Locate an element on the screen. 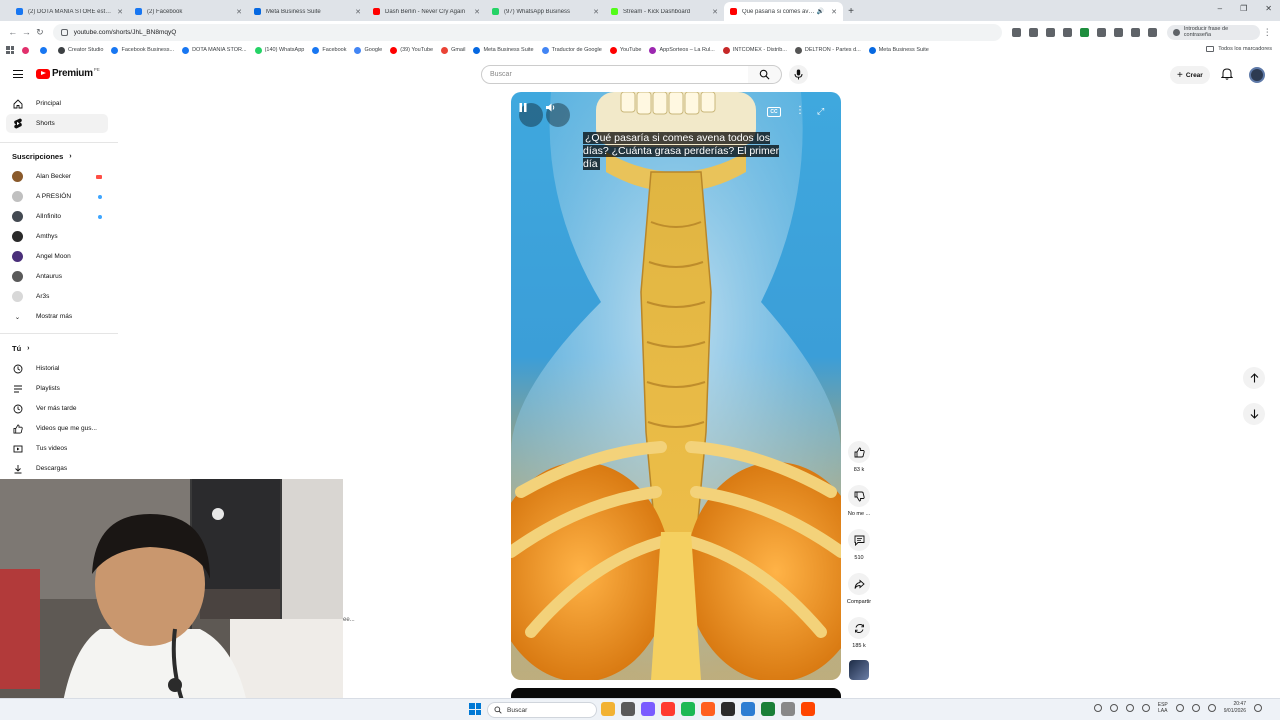 The width and height of the screenshot is (1280, 720). create-button: + Crear is located at coordinates (1190, 75).